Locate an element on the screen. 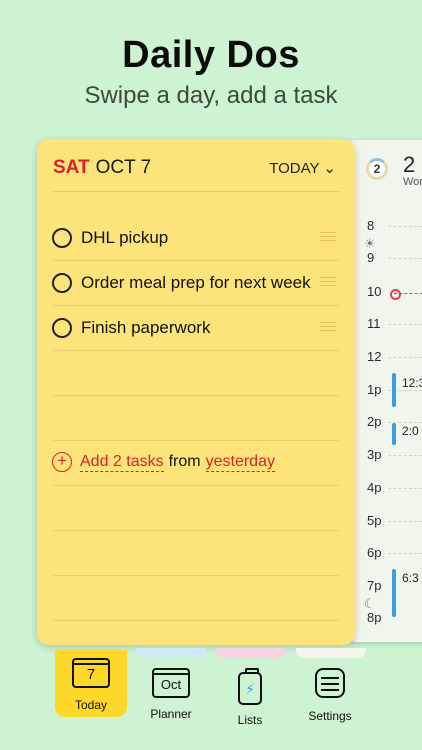 Image resolution: width=422 pixels, height=750 pixels. today-dropdown-button: TODAY ⌄ is located at coordinates (302, 168).